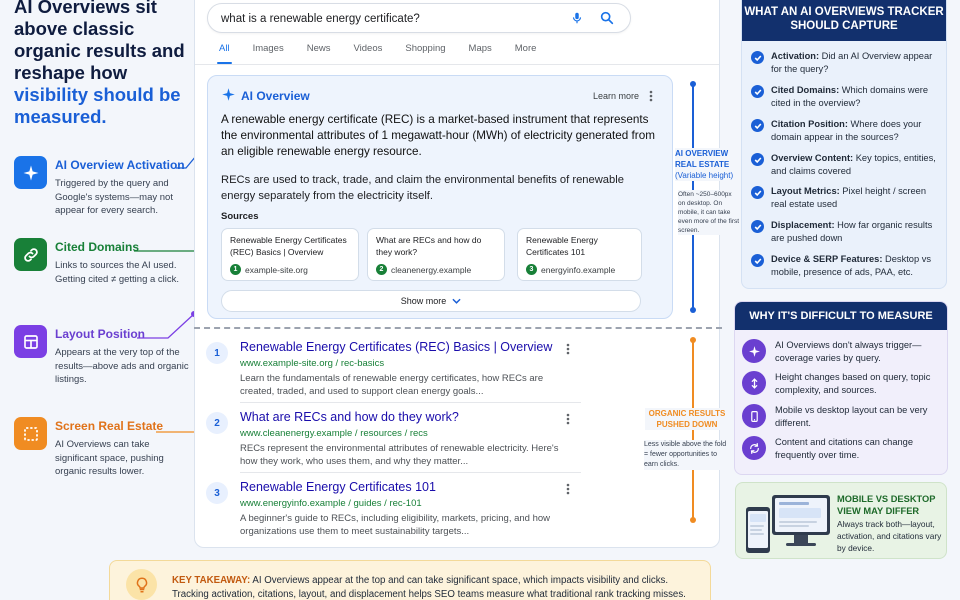 The height and width of the screenshot is (600, 960). What do you see at coordinates (97, 105) in the screenshot?
I see `title-highlight: visibility should be measured.` at bounding box center [97, 105].